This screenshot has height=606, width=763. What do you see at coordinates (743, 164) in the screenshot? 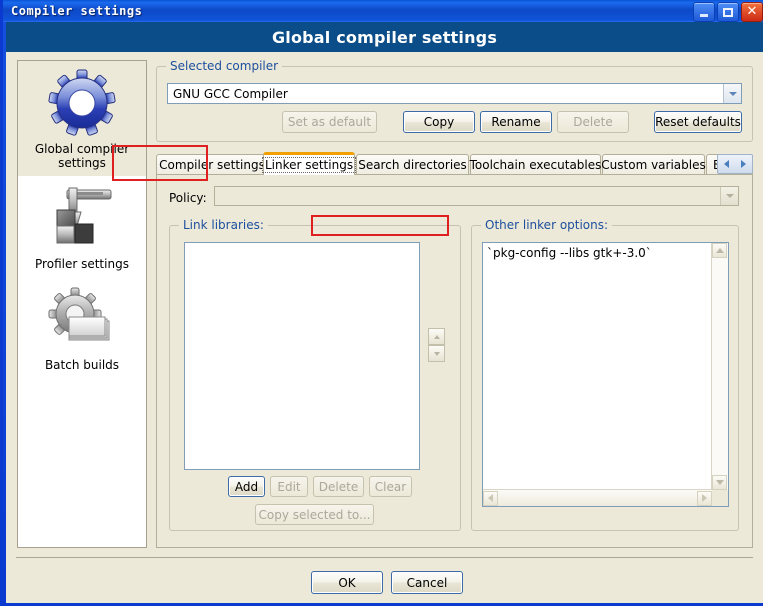
I see `tab-scroll-right-icon` at bounding box center [743, 164].